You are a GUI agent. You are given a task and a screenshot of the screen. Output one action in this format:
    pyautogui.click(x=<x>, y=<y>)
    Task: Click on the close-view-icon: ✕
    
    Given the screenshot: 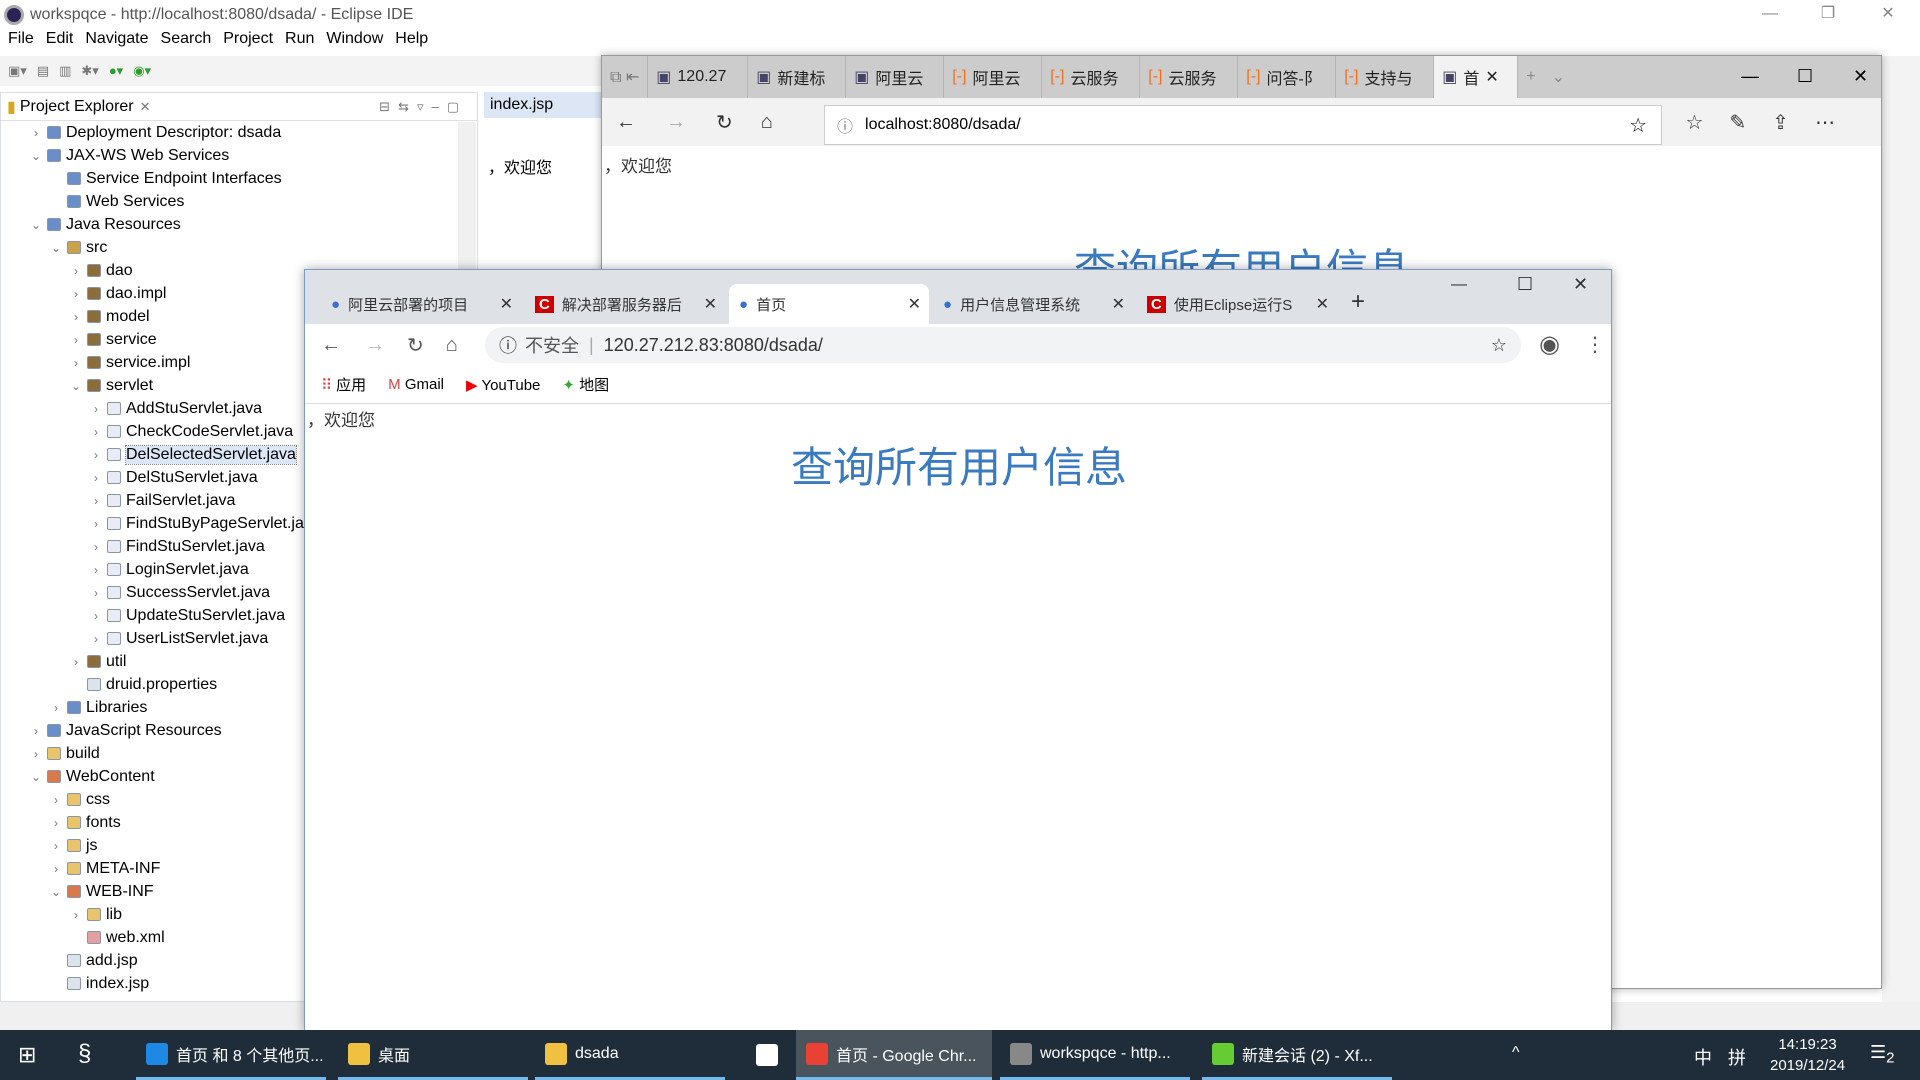 What is the action you would take?
    pyautogui.click(x=145, y=107)
    